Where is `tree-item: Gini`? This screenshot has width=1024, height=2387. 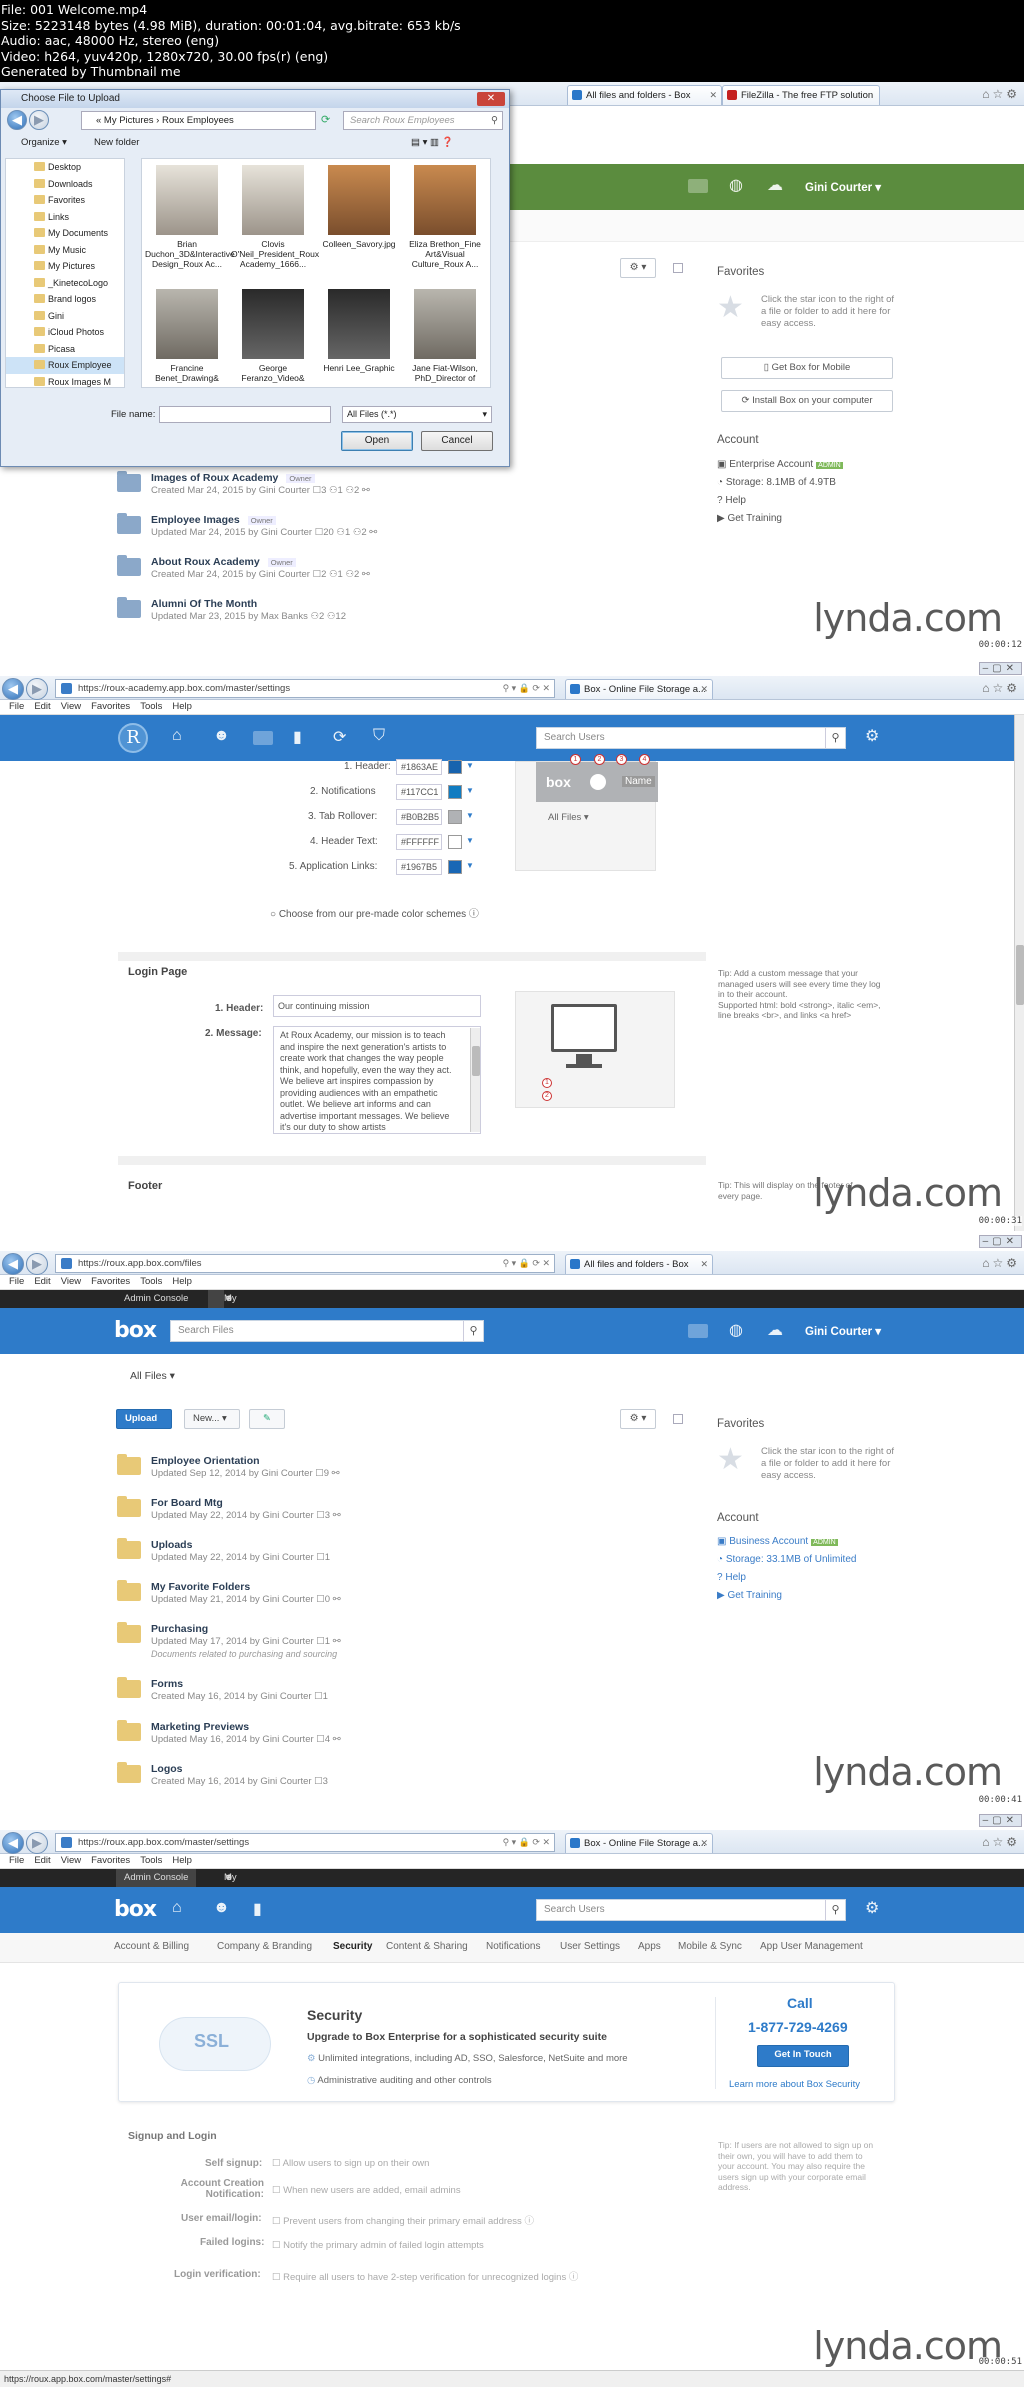
tree-item: Gini is located at coordinates (65, 316).